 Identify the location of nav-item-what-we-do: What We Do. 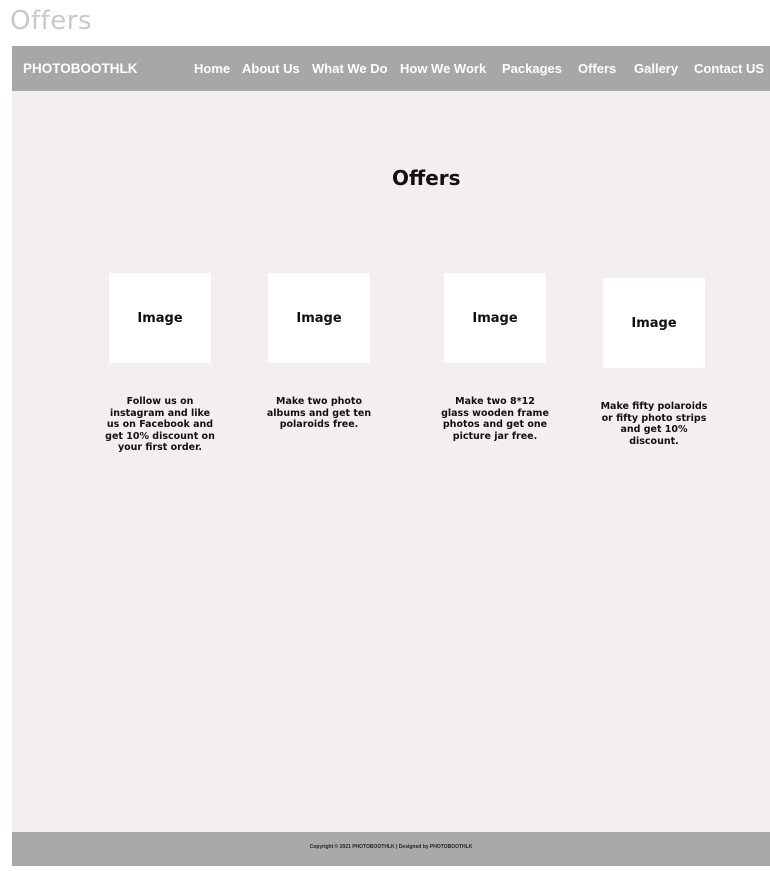
(350, 68).